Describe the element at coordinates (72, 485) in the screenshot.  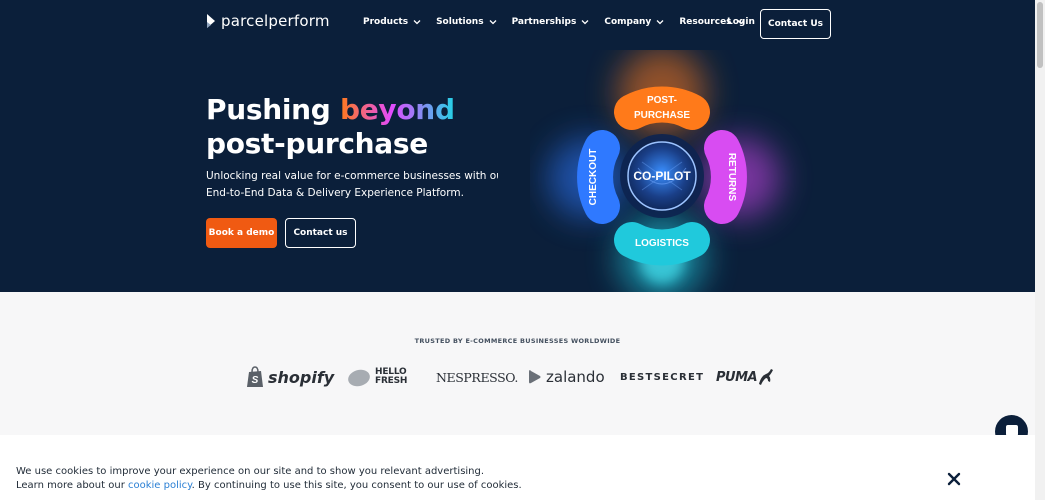
I see `cookie-line-2-prefix: Learn more about our` at that location.